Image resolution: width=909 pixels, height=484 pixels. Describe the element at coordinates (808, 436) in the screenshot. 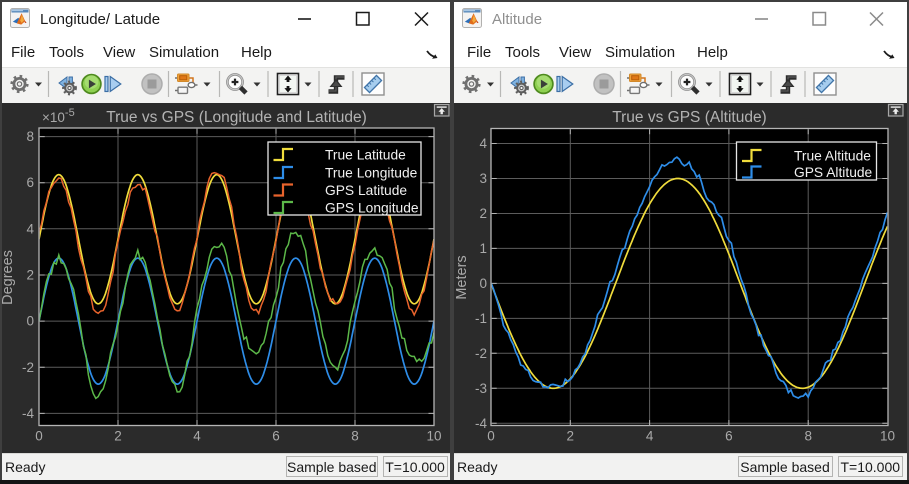

I see `svg-text: 8` at that location.